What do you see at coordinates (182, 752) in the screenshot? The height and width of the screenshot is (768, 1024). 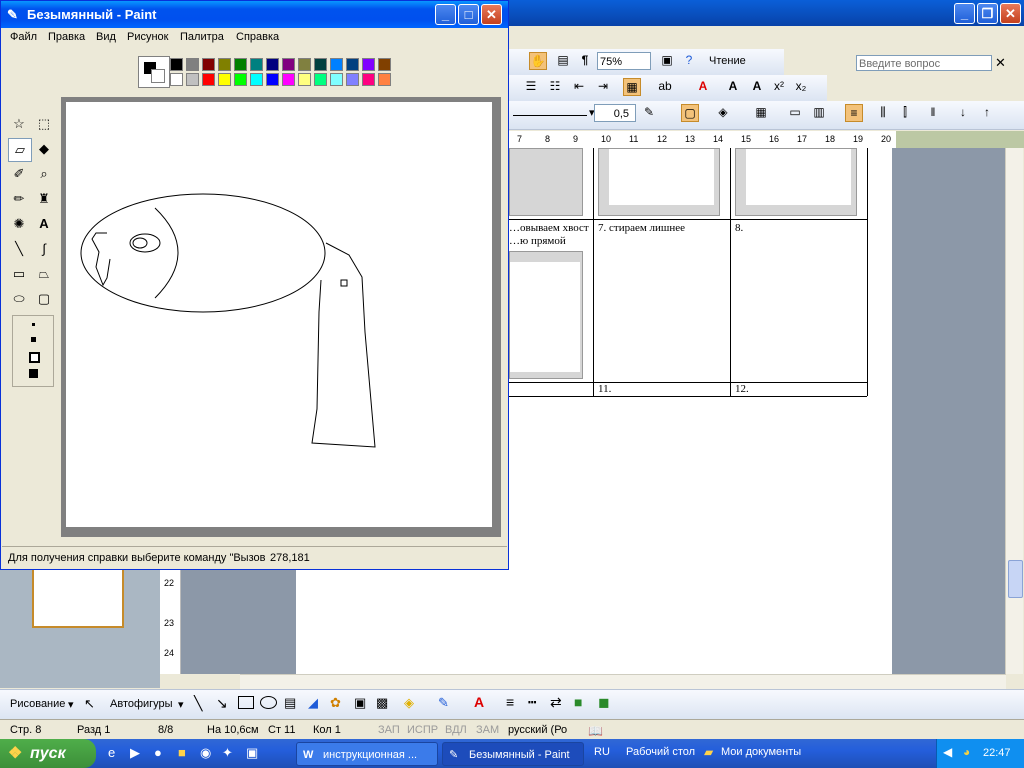 I see `quicklaunch-icon-4: ■` at bounding box center [182, 752].